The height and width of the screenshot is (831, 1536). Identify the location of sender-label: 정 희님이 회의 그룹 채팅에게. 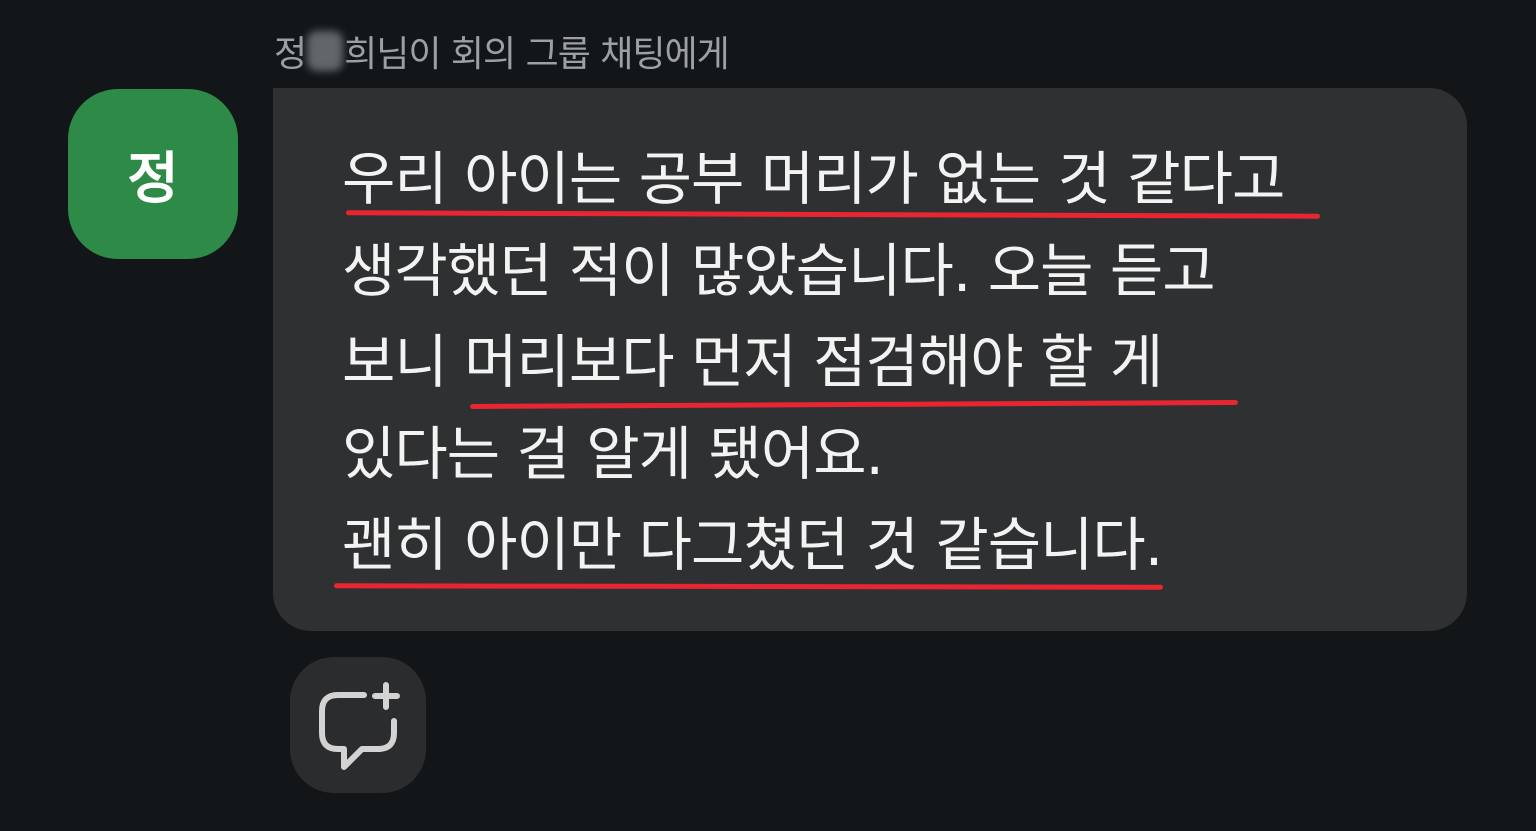
(502, 51).